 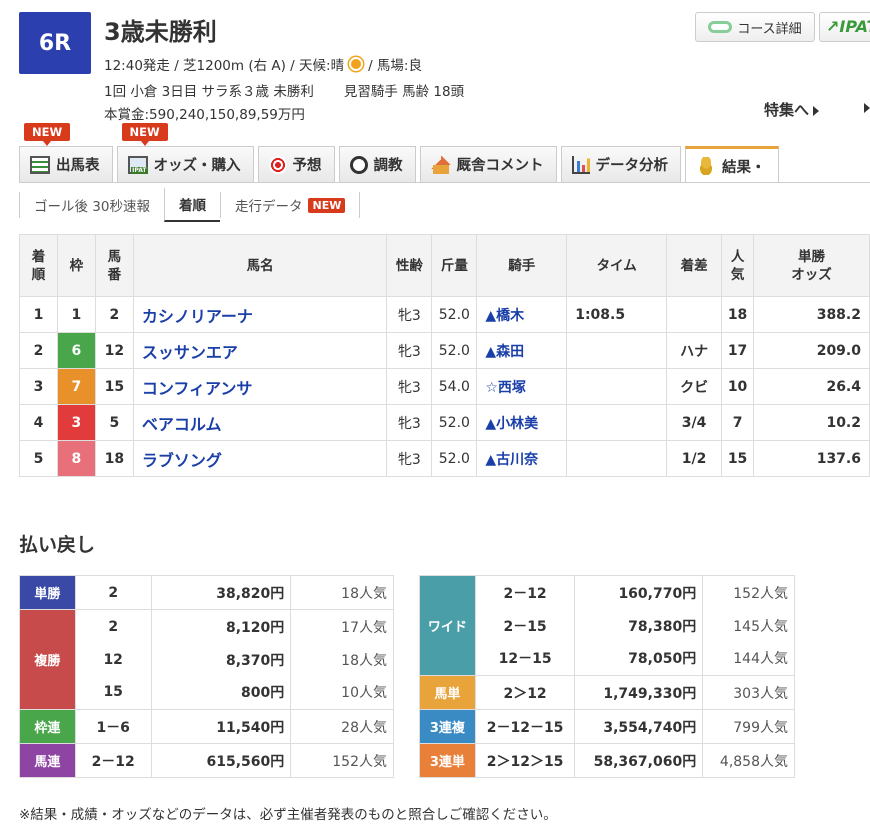 What do you see at coordinates (221, 692) in the screenshot?
I see `payout-amount: 800円` at bounding box center [221, 692].